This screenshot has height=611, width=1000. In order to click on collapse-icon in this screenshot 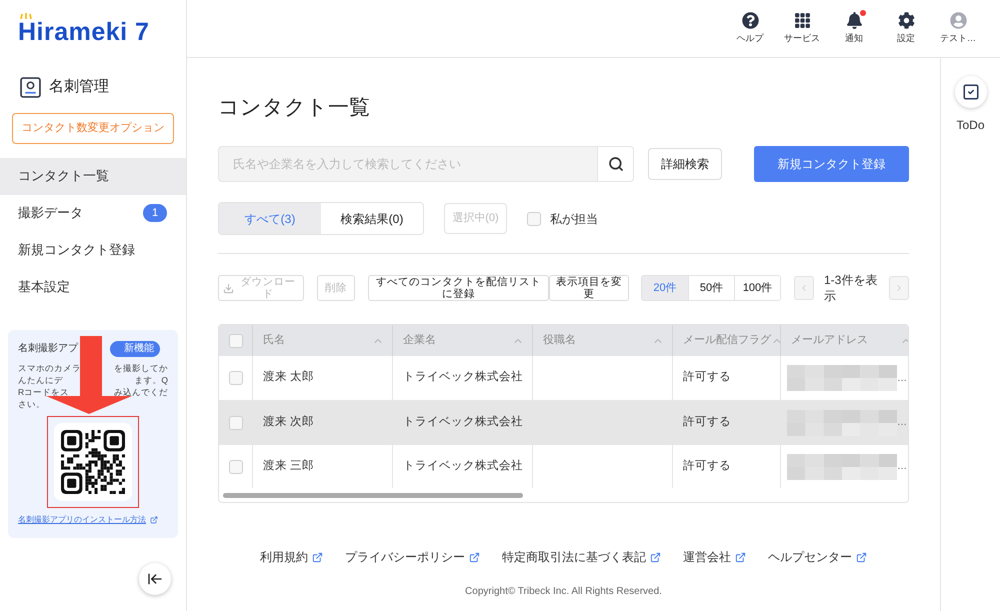, I will do `click(155, 579)`.